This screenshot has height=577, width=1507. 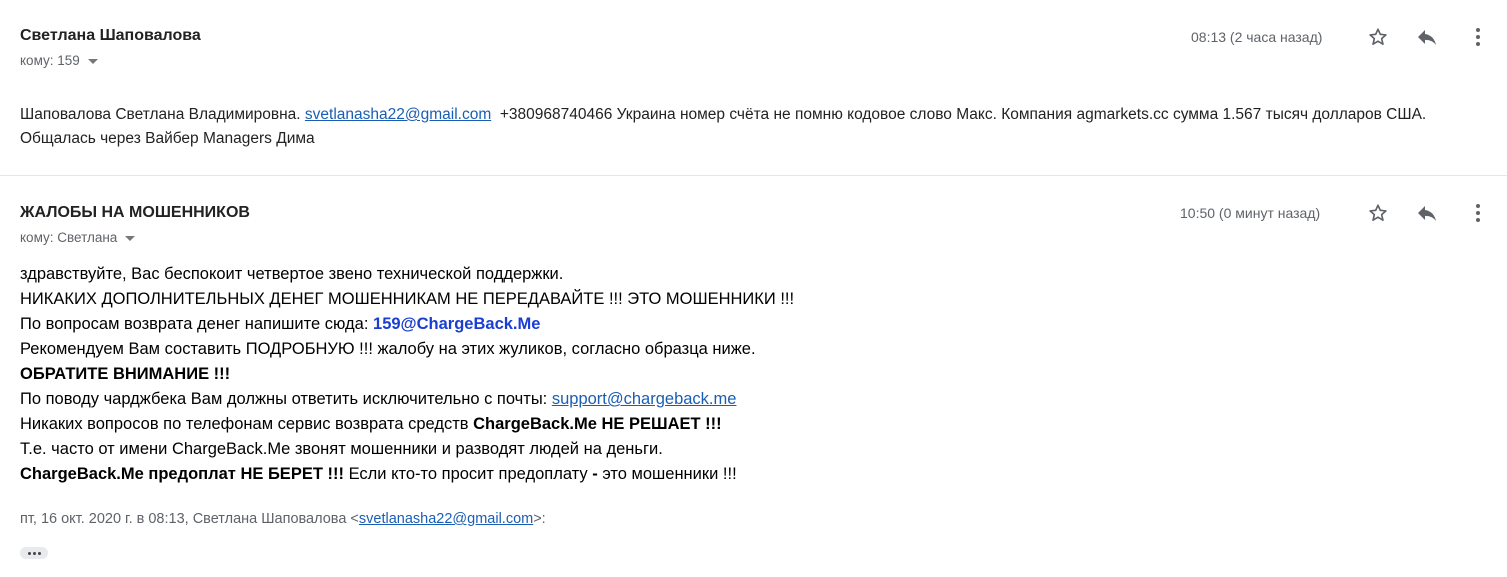 I want to click on sender-name: ЖАЛОБЫ НА МОШЕННИКОВ, so click(x=135, y=212).